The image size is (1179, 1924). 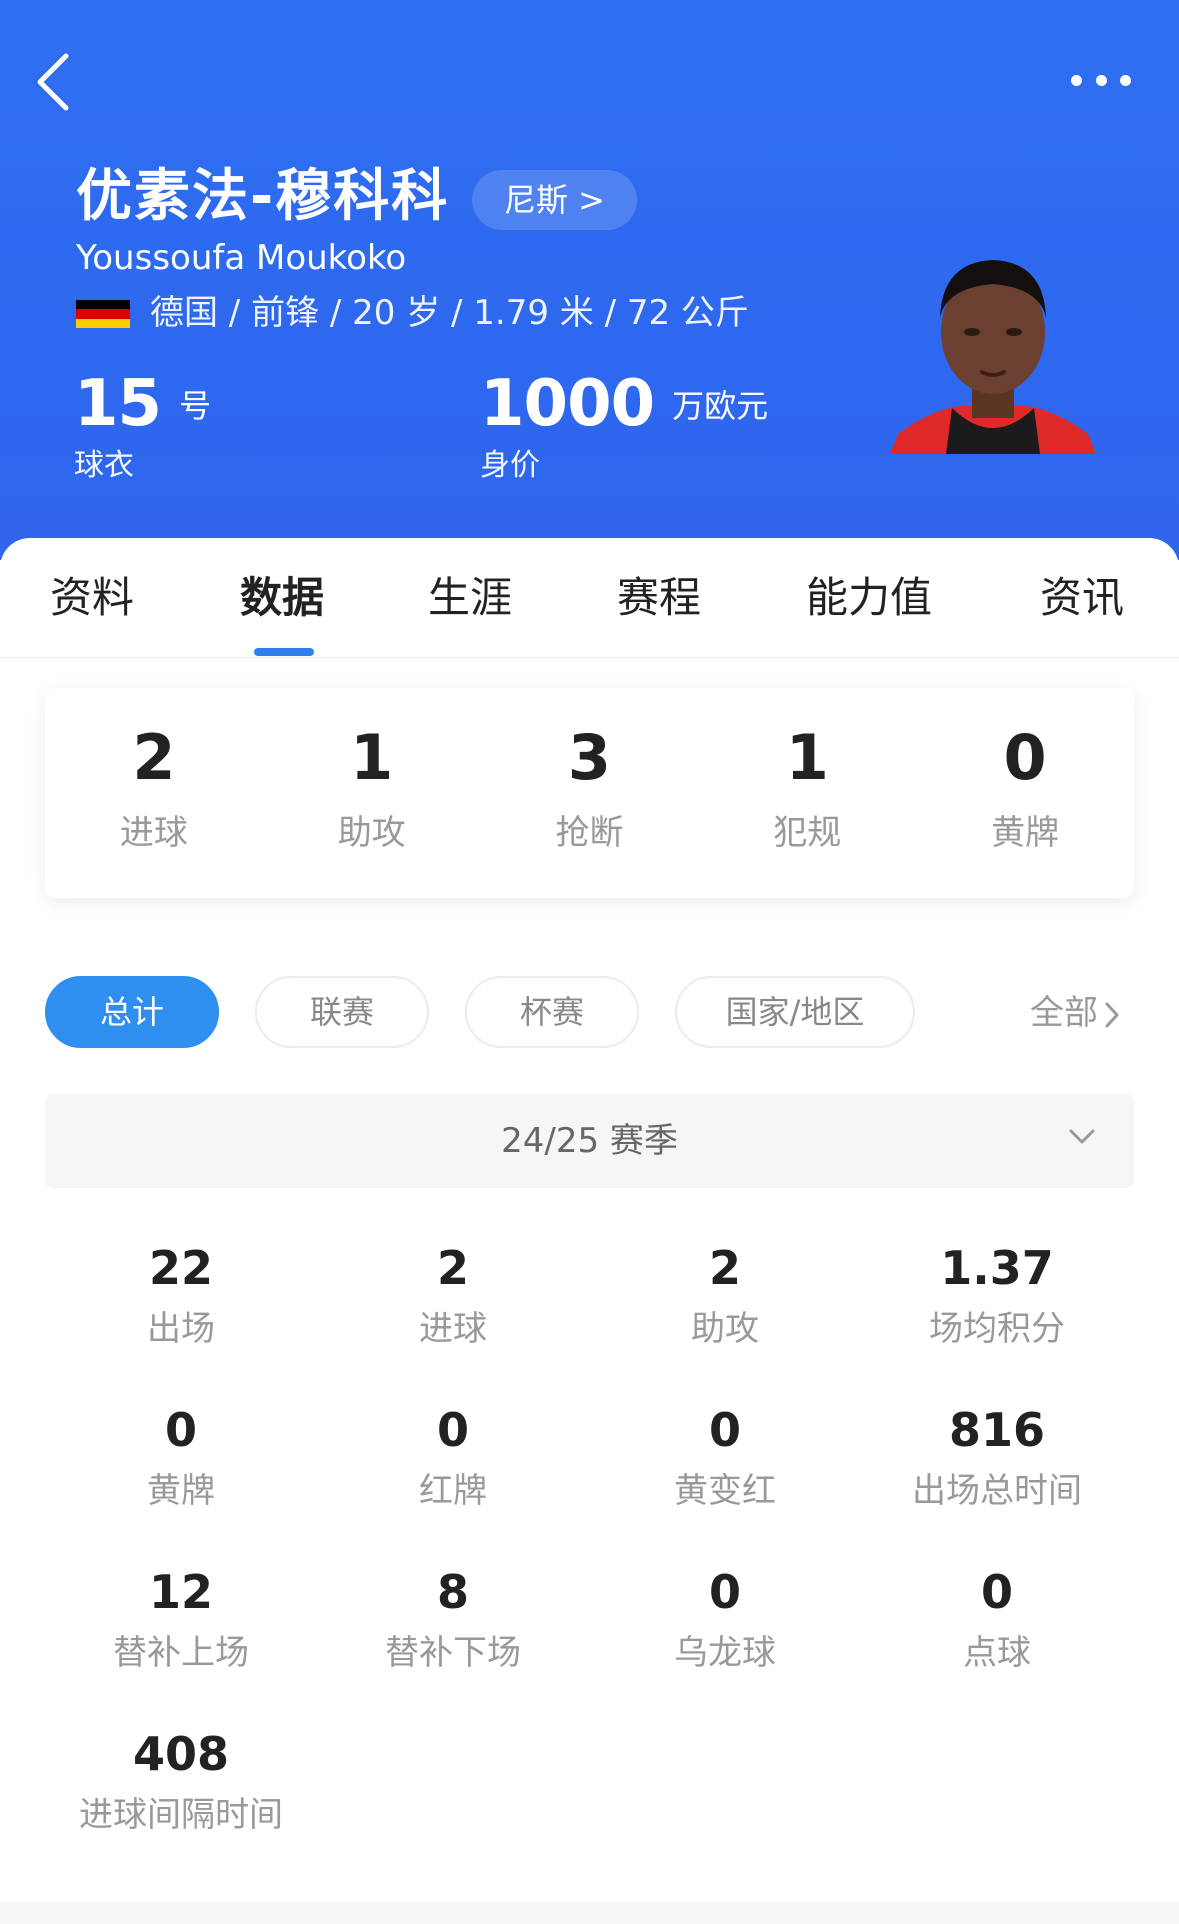 What do you see at coordinates (1082, 598) in the screenshot?
I see `tab-news: 资讯` at bounding box center [1082, 598].